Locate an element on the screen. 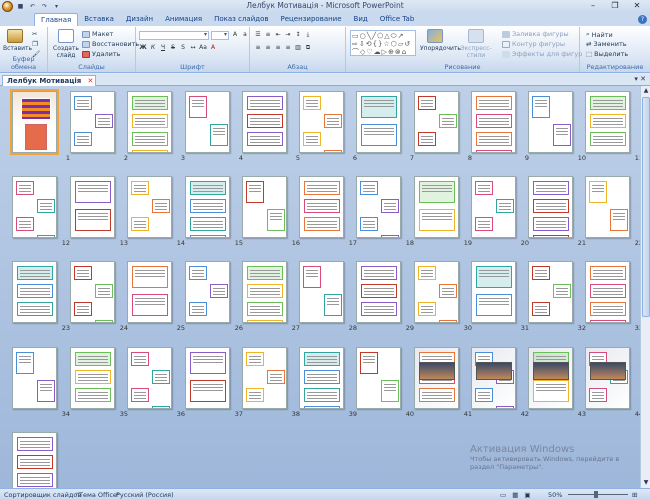 Image resolution: width=650 pixels, height=500 pixels. tab-insert: Вставка is located at coordinates (99, 19).